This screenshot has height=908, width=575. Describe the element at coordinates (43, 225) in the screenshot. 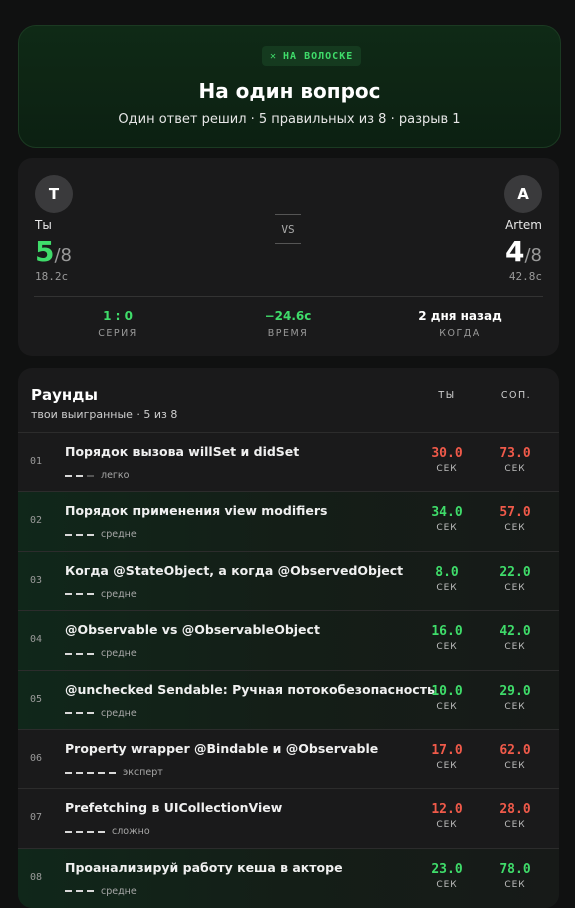

I see `player-name-you: Ты` at that location.